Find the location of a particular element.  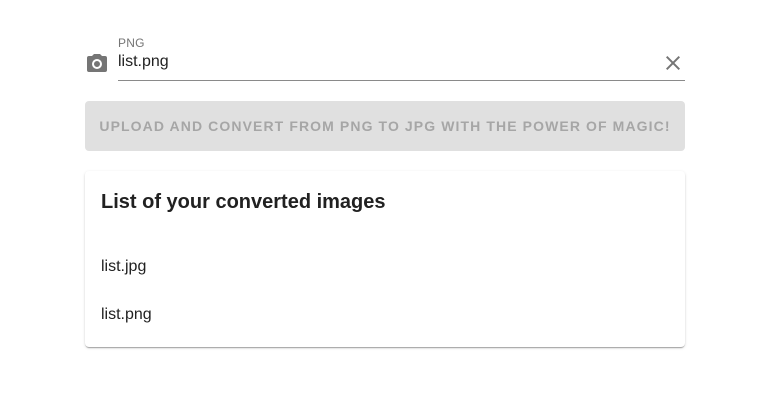

file-input: PNG list.png is located at coordinates (385, 58).